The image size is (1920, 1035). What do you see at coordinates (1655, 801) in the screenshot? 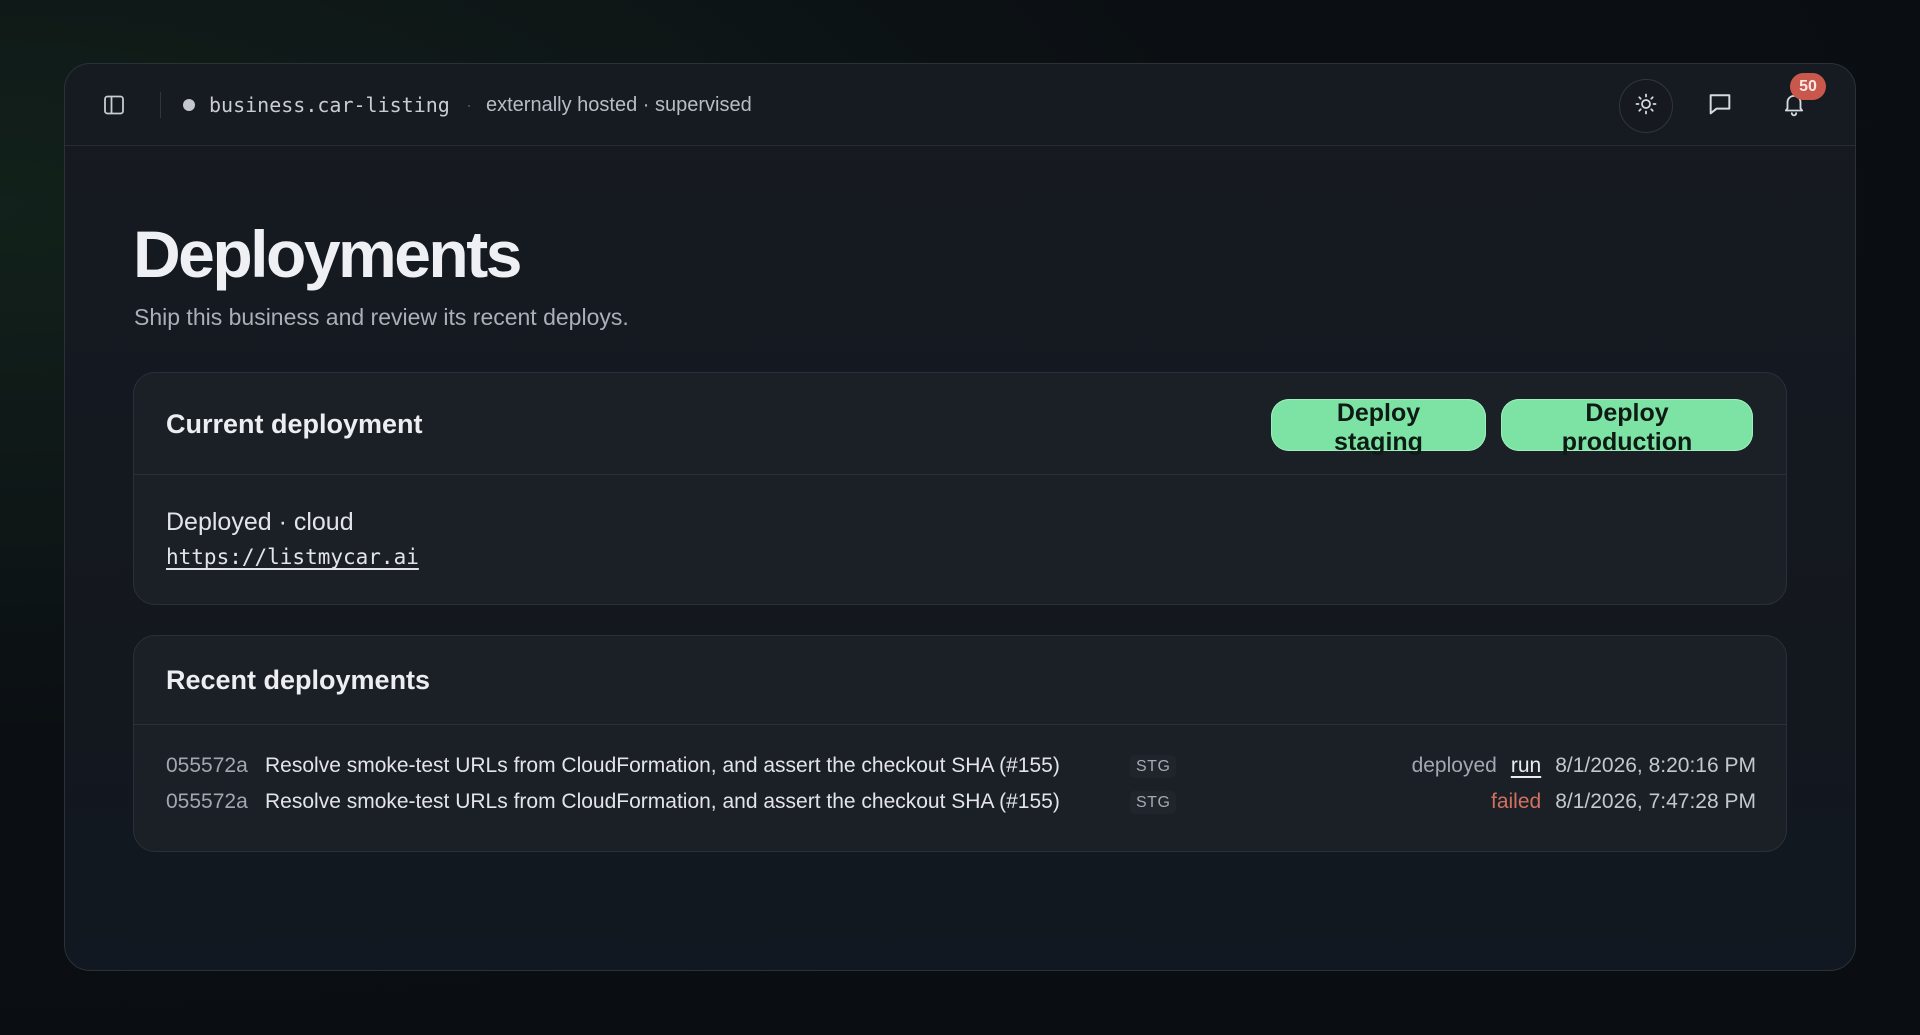
I see `deploy-timestamp: 8/1/2026, 7:47:28 PM` at bounding box center [1655, 801].